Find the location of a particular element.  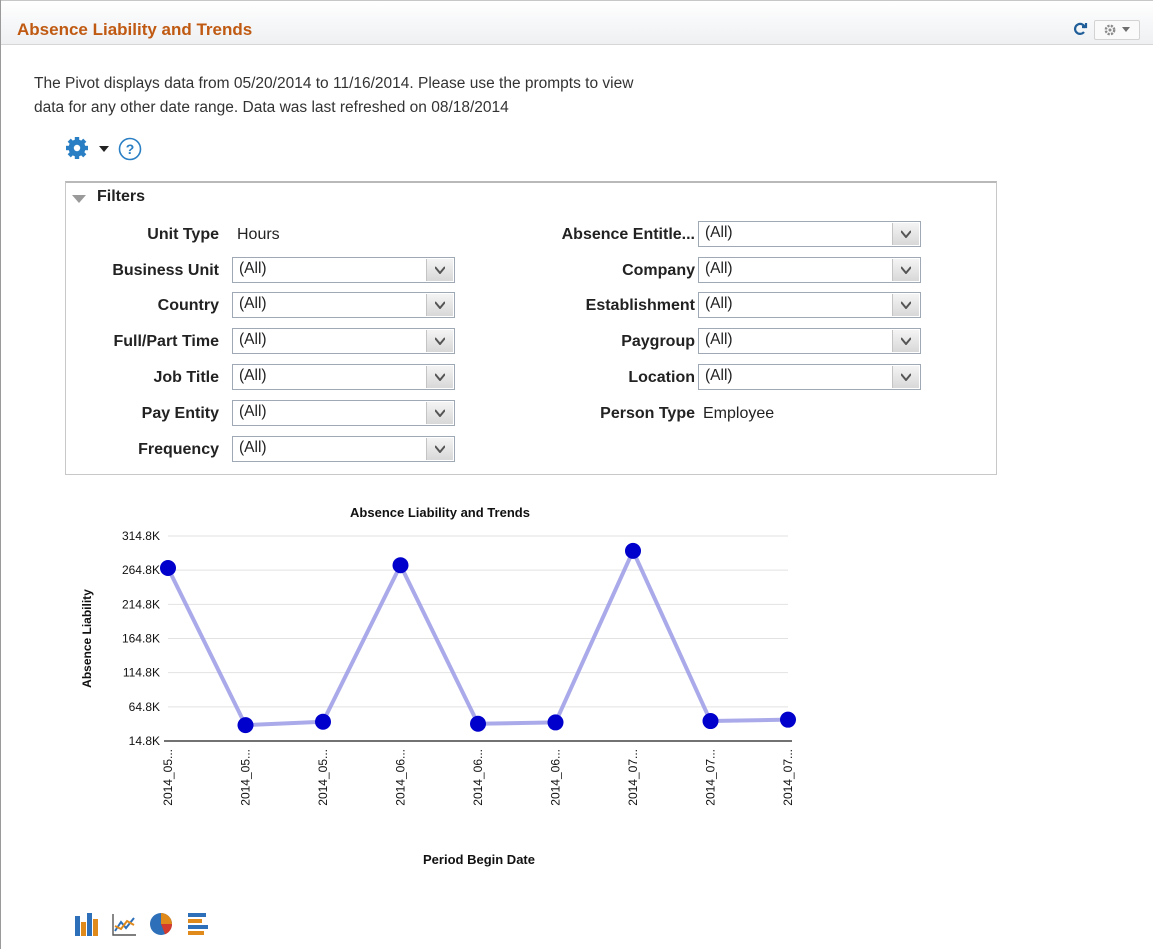

pagelet-title: Absence Liability and Trends is located at coordinates (135, 29).